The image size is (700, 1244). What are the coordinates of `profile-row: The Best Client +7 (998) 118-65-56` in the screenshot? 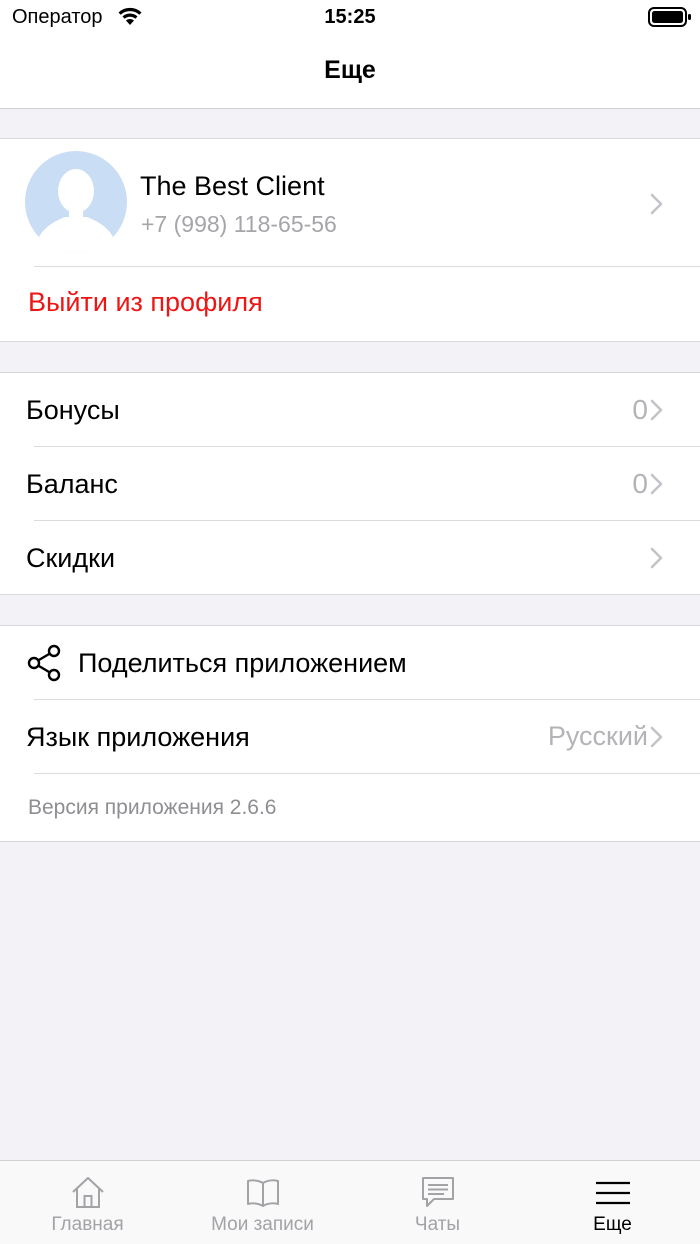 It's located at (350, 203).